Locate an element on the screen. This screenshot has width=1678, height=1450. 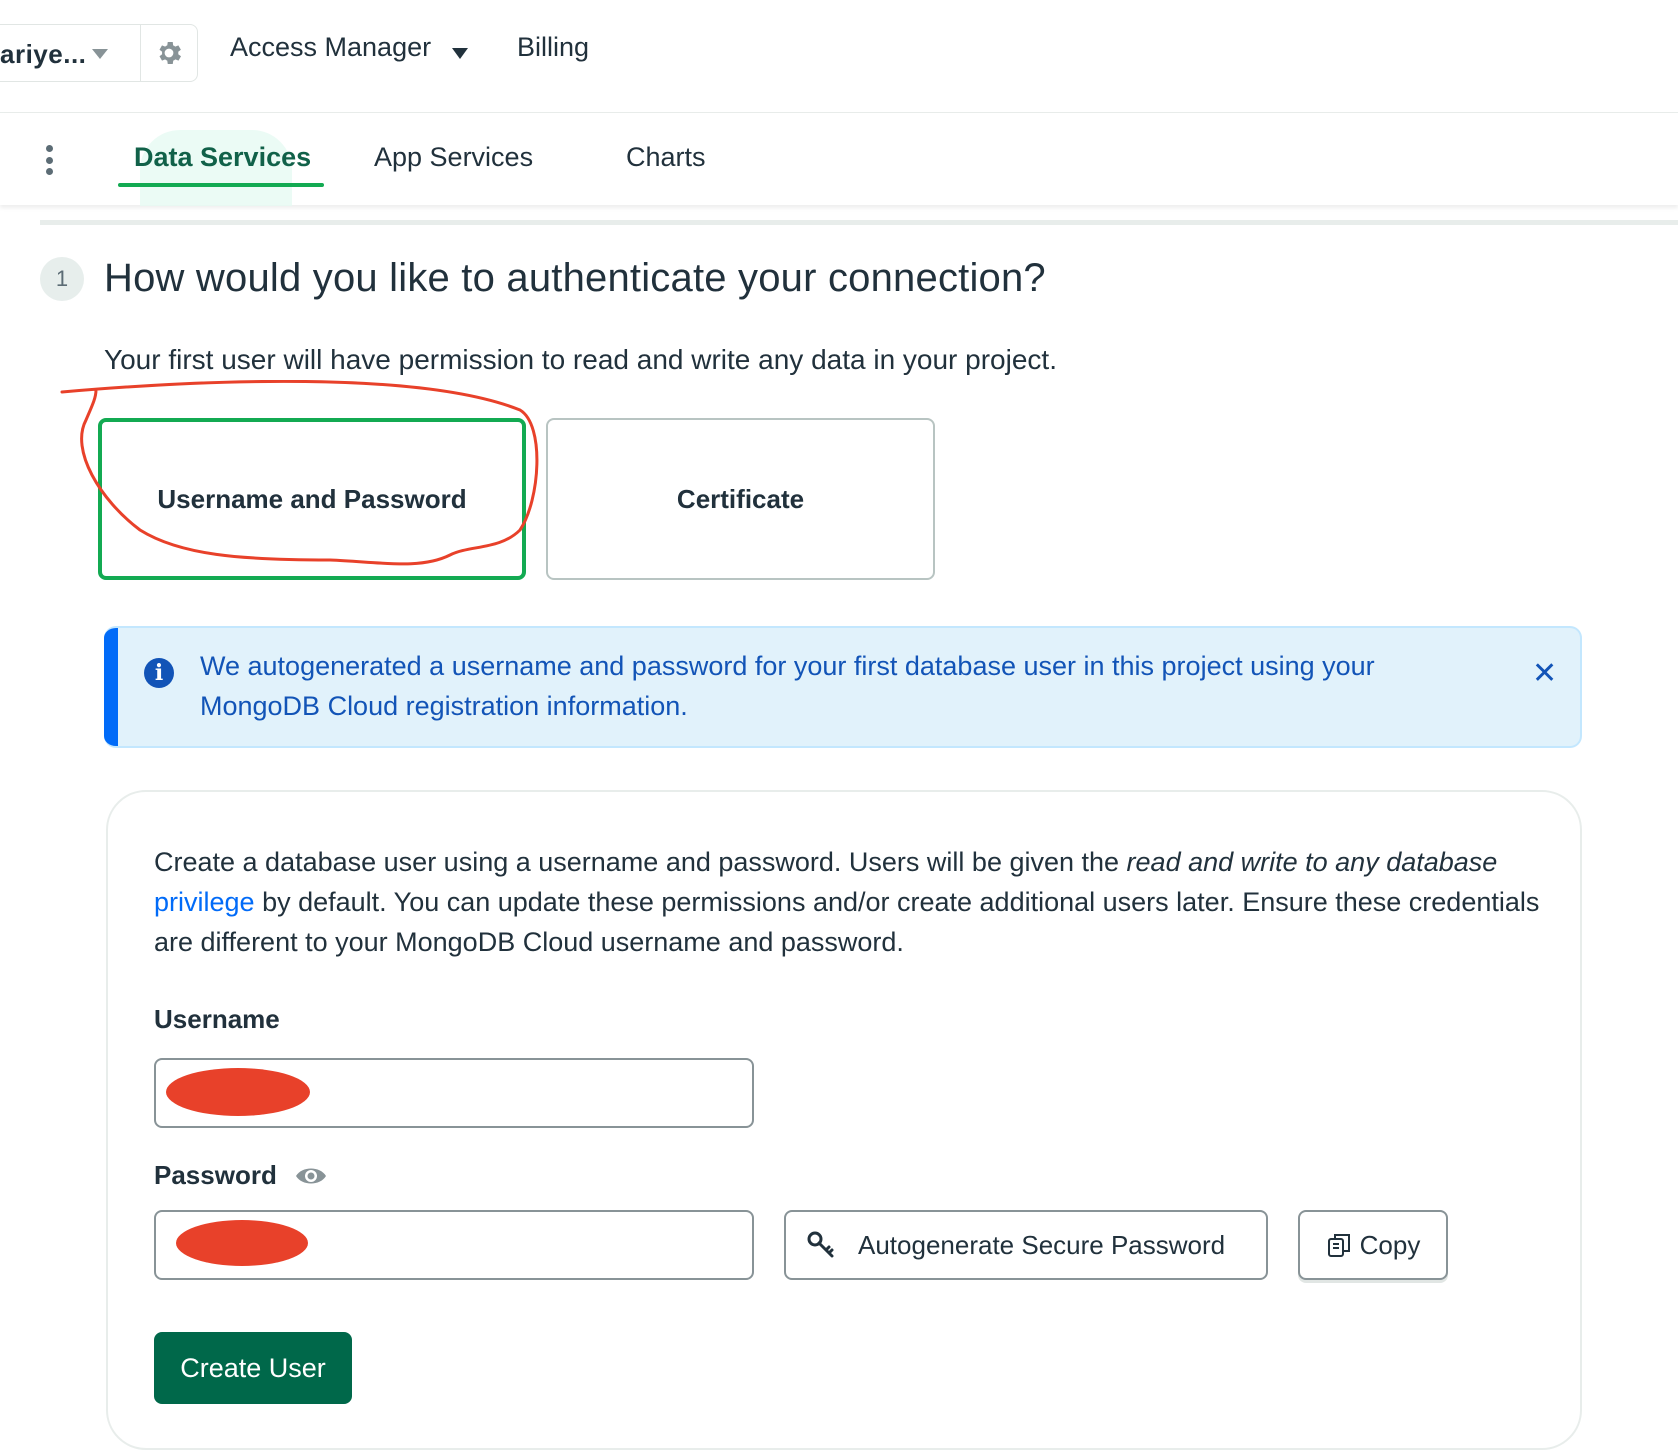
copy-label: Copy is located at coordinates (1390, 1244).